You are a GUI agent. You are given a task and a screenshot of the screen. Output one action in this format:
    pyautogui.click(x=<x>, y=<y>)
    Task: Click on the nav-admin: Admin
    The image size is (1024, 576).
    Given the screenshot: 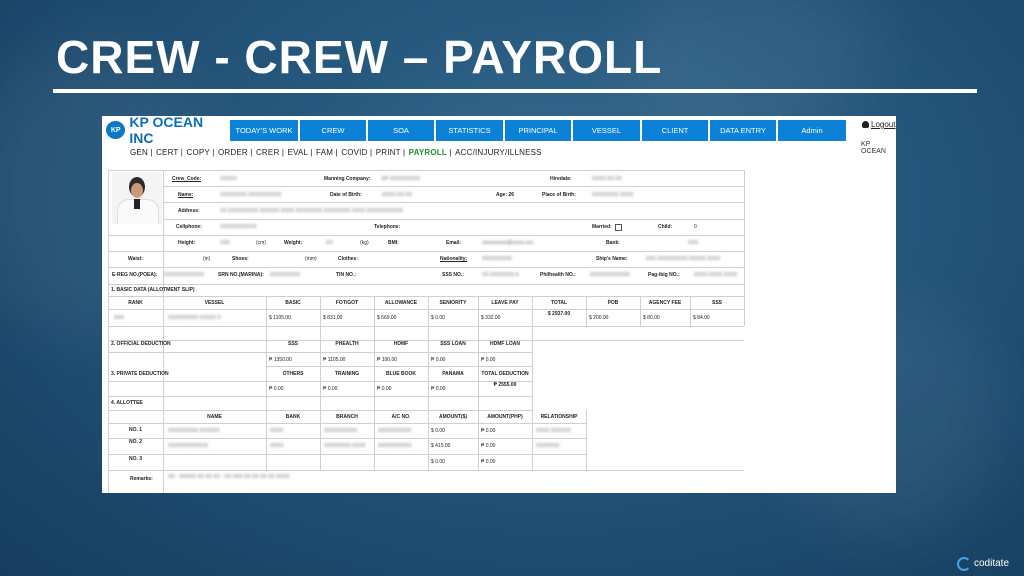 What is the action you would take?
    pyautogui.click(x=813, y=130)
    